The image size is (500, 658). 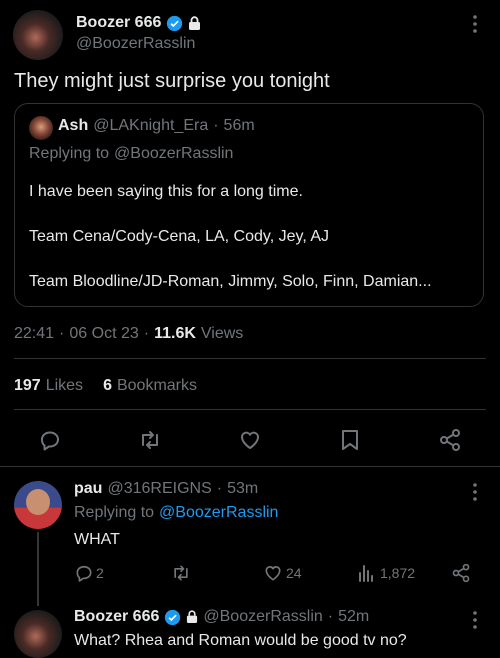 I want to click on author-name-row: Boozer 666, so click(x=138, y=23).